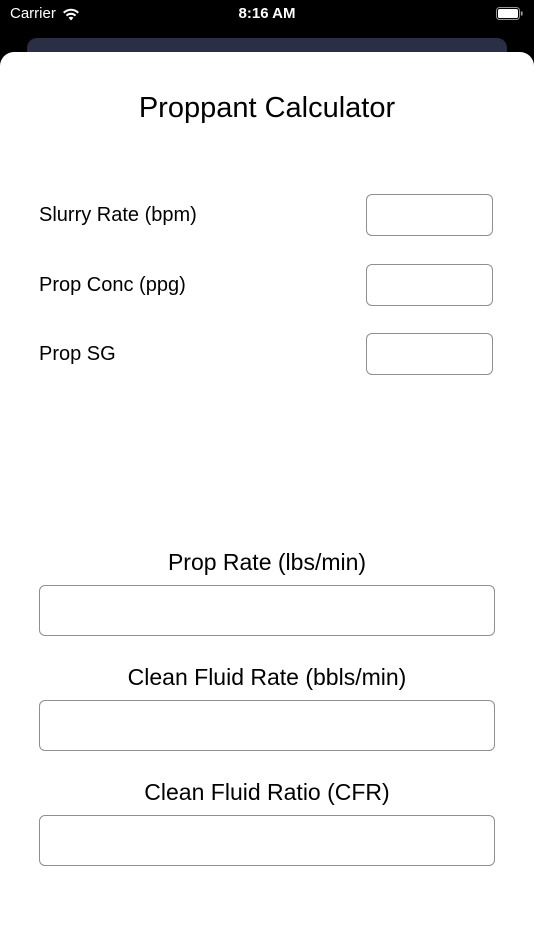 This screenshot has width=534, height=950. I want to click on clean-fluid-rate-output, so click(267, 725).